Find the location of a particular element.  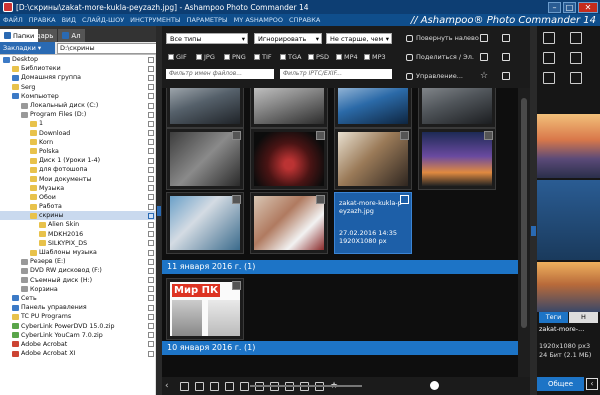

mp4-checkbox is located at coordinates (339, 57).